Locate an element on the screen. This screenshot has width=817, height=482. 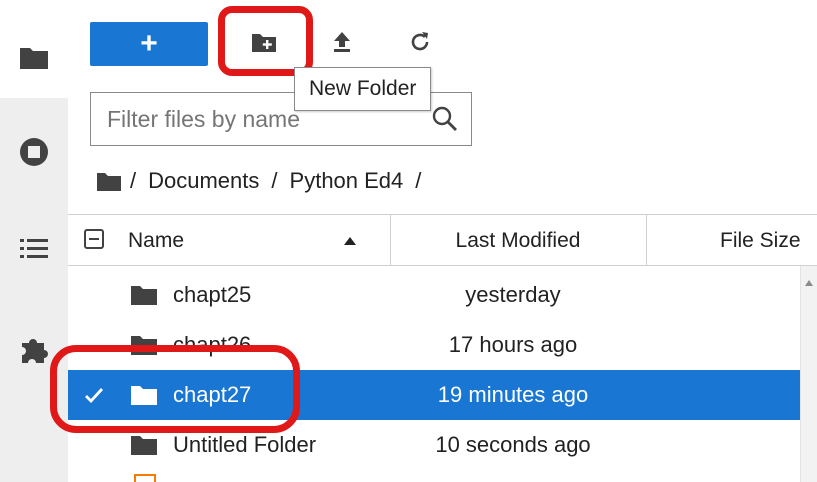
list-icon is located at coordinates (34, 249).